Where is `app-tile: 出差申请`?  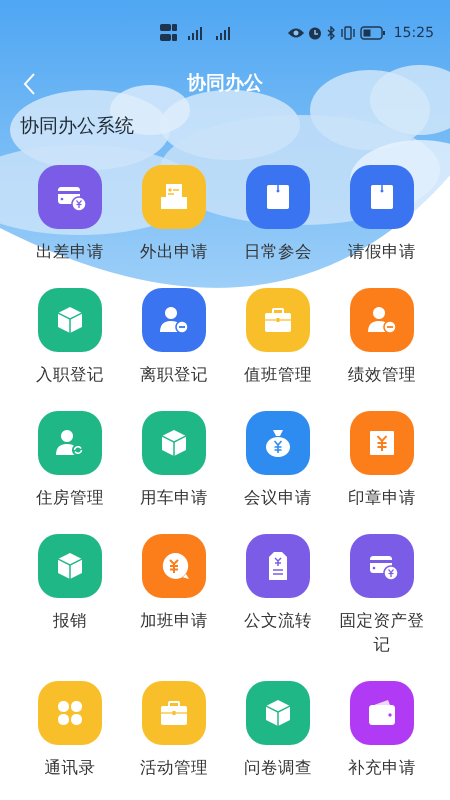 app-tile: 出差申请 is located at coordinates (70, 214).